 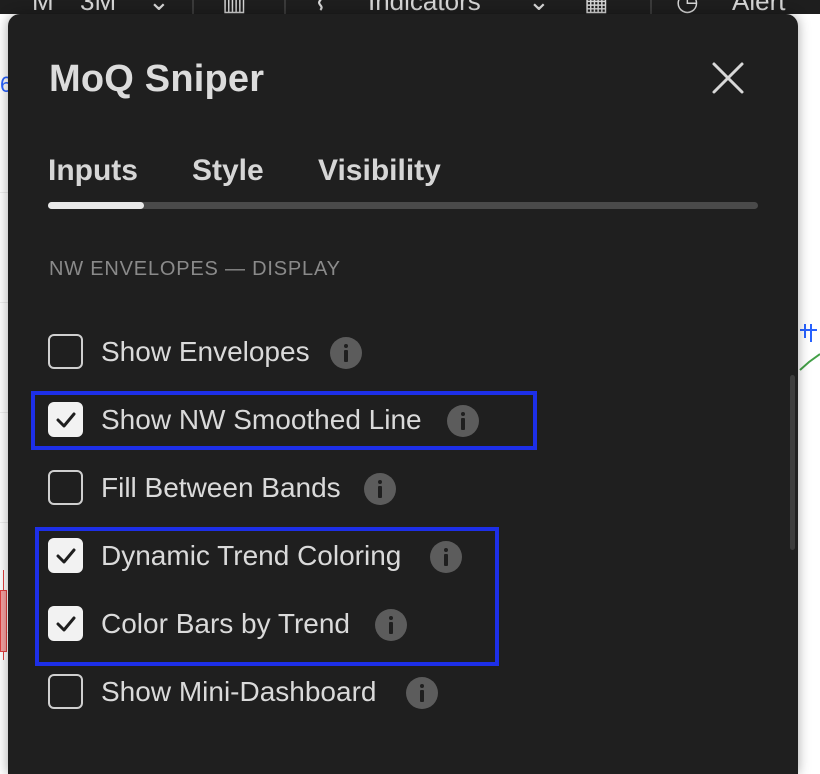 I want to click on section-header: NW ENVELOPES — DISPLAY, so click(x=195, y=269).